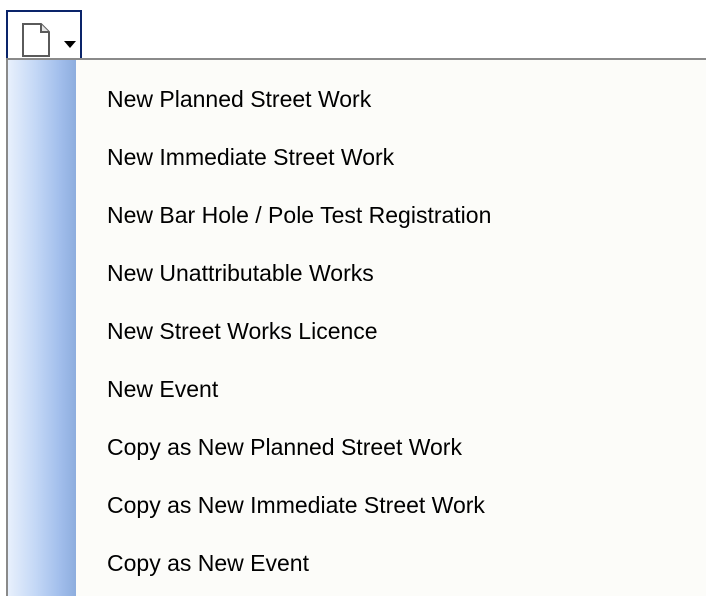 The image size is (706, 596). Describe the element at coordinates (70, 42) in the screenshot. I see `chevron-down-icon` at that location.